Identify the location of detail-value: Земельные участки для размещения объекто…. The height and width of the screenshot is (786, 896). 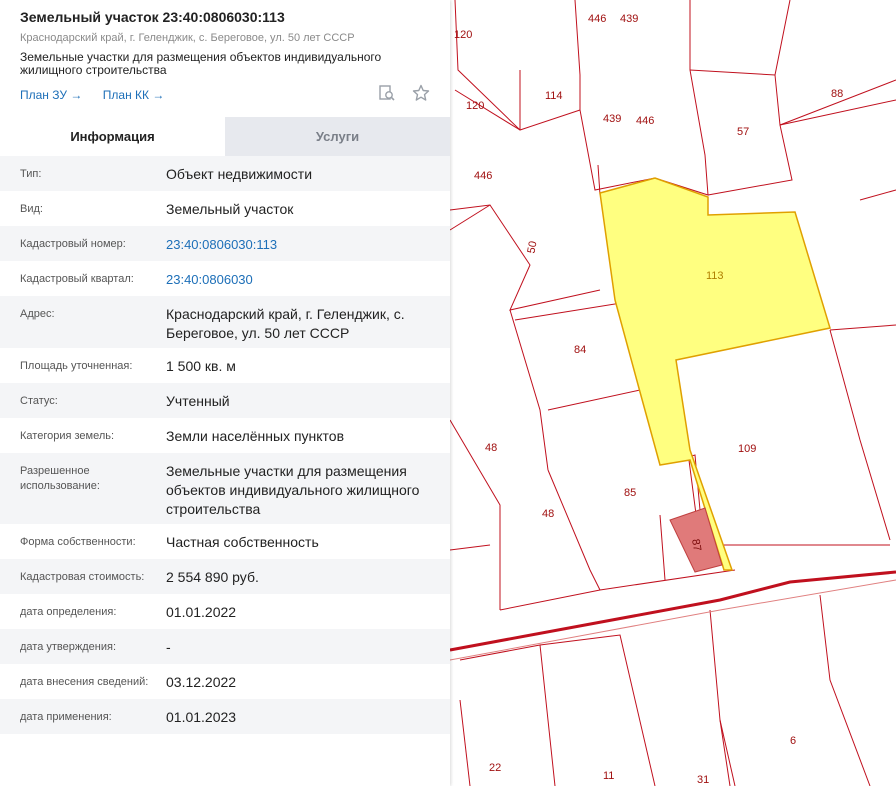
(293, 490).